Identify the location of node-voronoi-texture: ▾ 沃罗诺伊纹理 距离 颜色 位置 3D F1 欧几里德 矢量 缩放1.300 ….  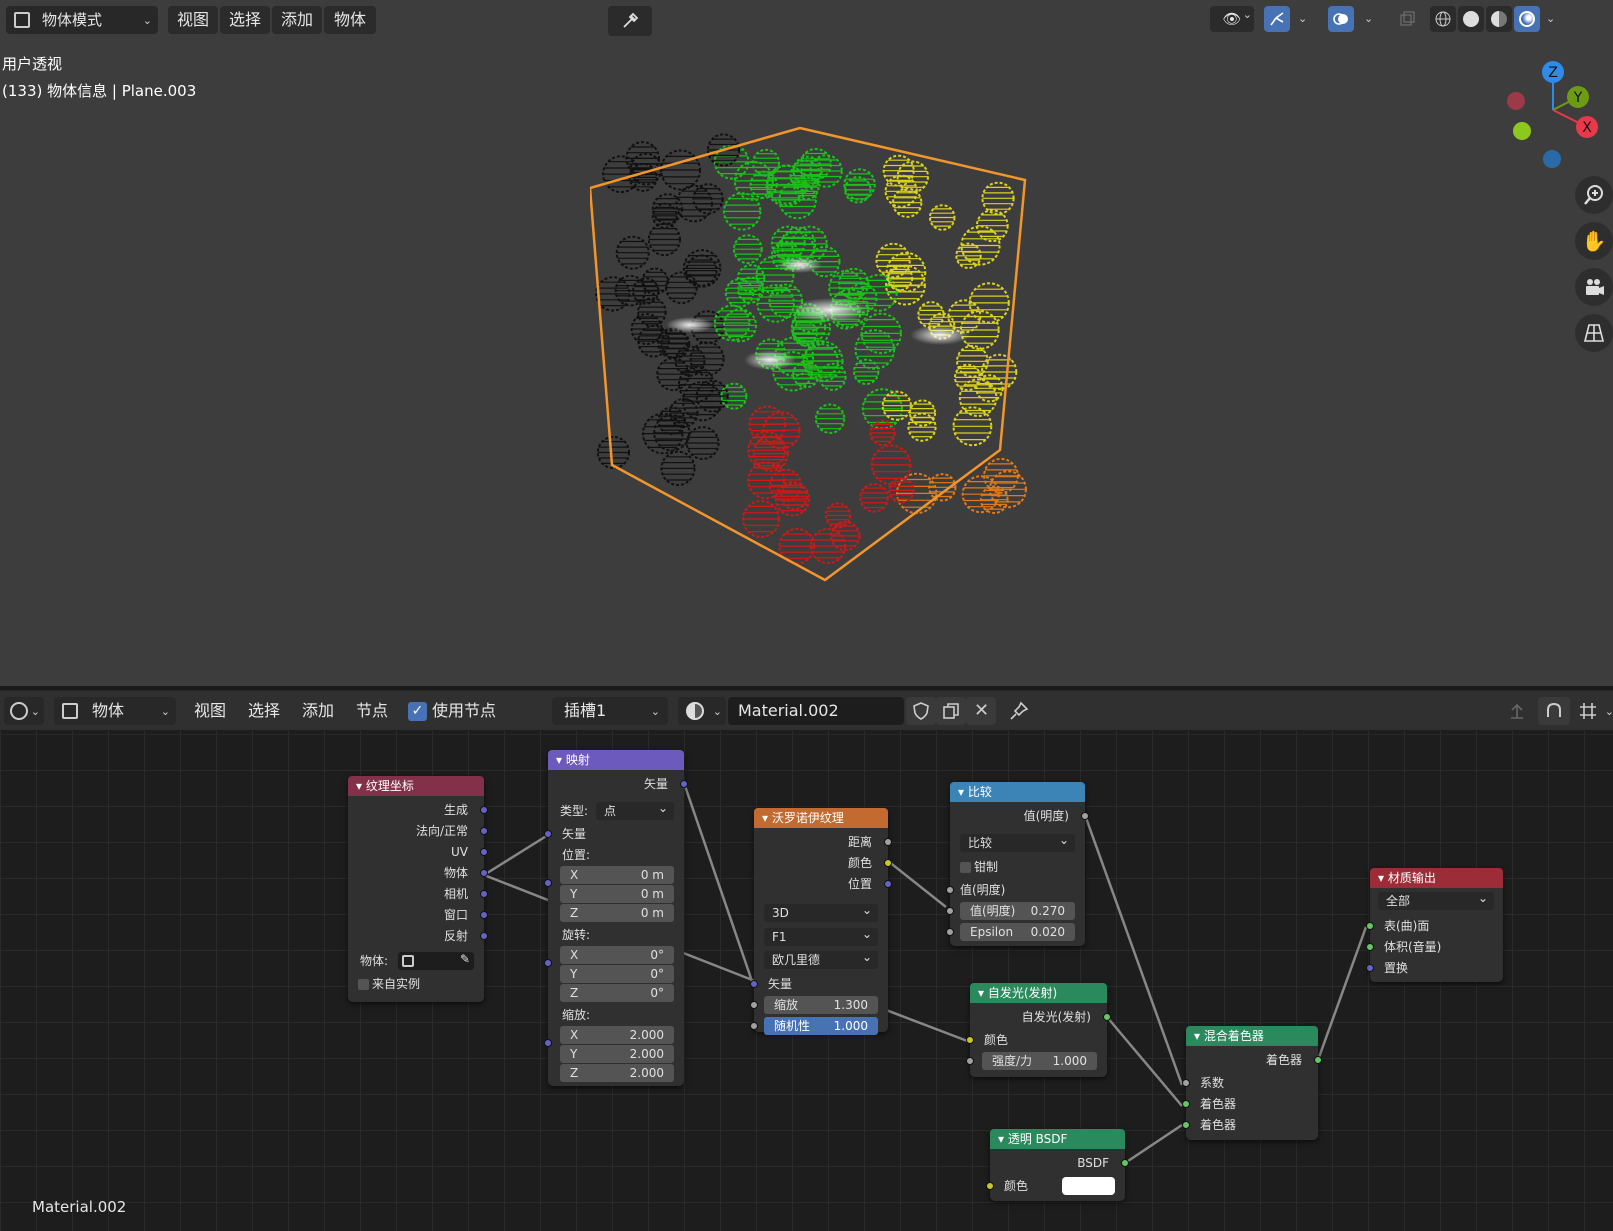
(821, 921).